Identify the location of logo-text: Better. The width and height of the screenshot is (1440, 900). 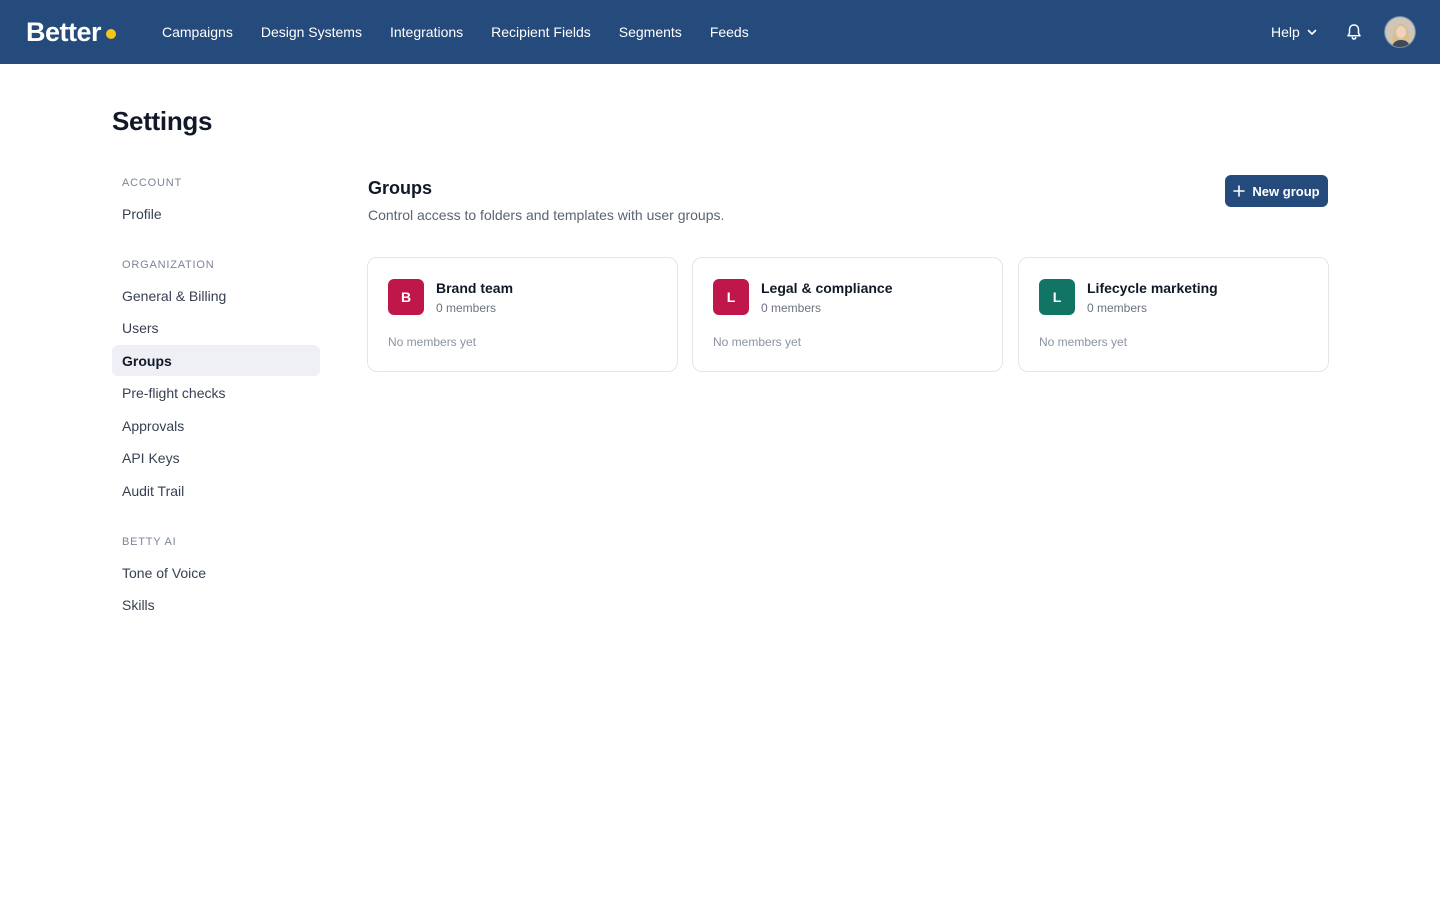
(64, 31).